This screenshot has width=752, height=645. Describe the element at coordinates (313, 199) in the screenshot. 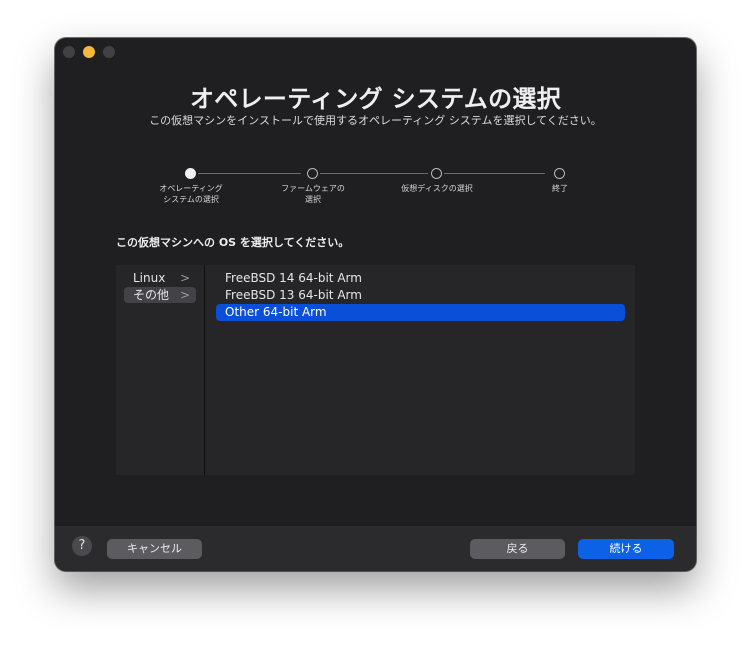

I see `step-2-label-line2: 選択` at that location.